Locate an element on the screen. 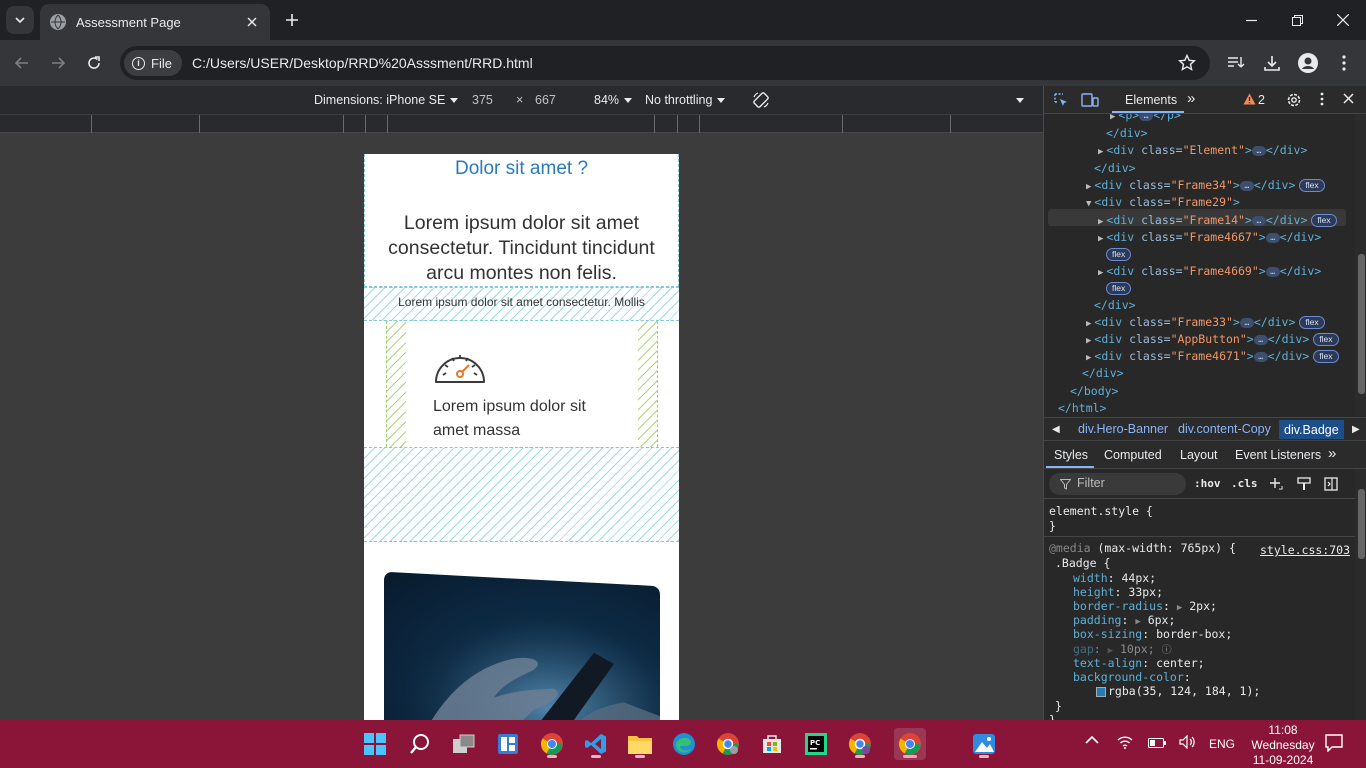 This screenshot has width=1366, height=768. rotate-icon is located at coordinates (761, 101).